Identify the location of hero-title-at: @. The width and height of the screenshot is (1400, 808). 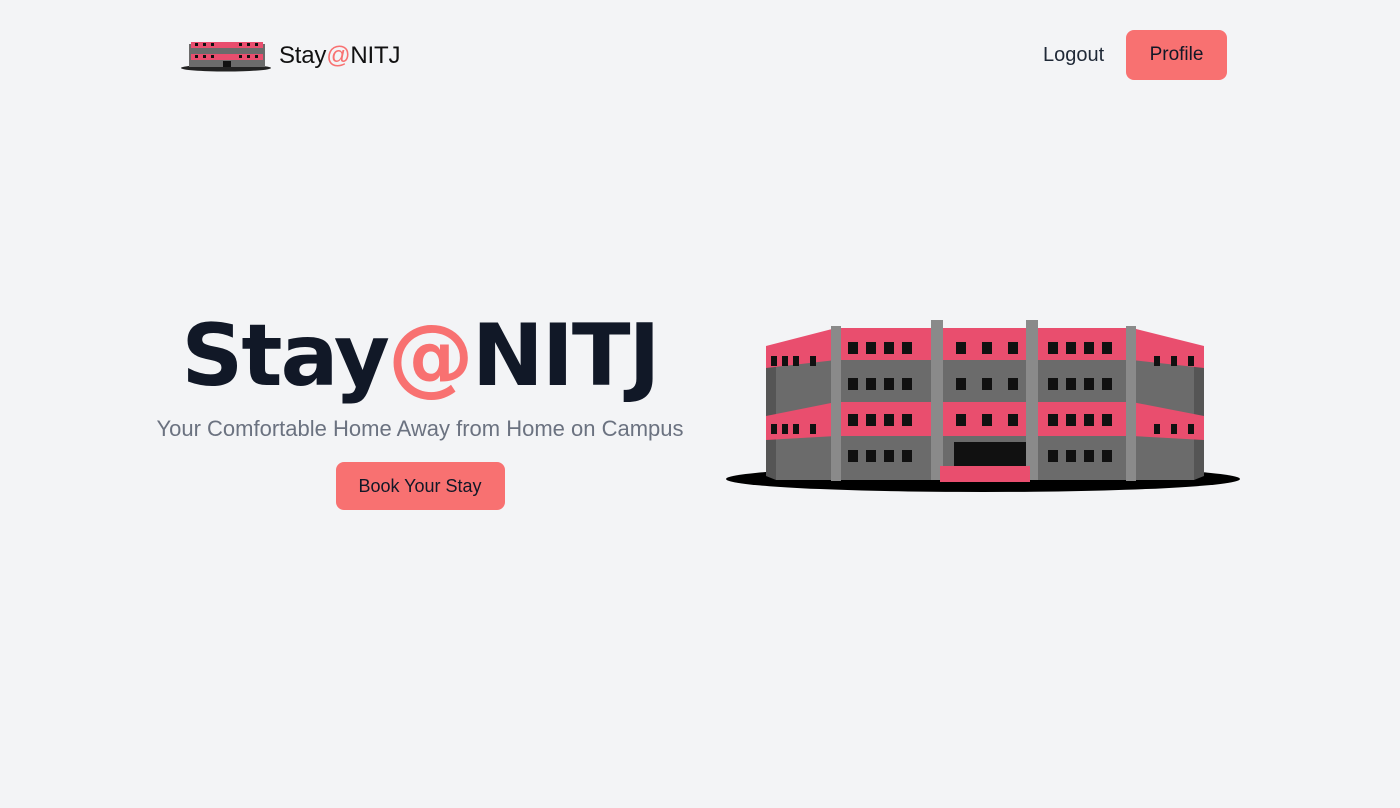
(430, 356).